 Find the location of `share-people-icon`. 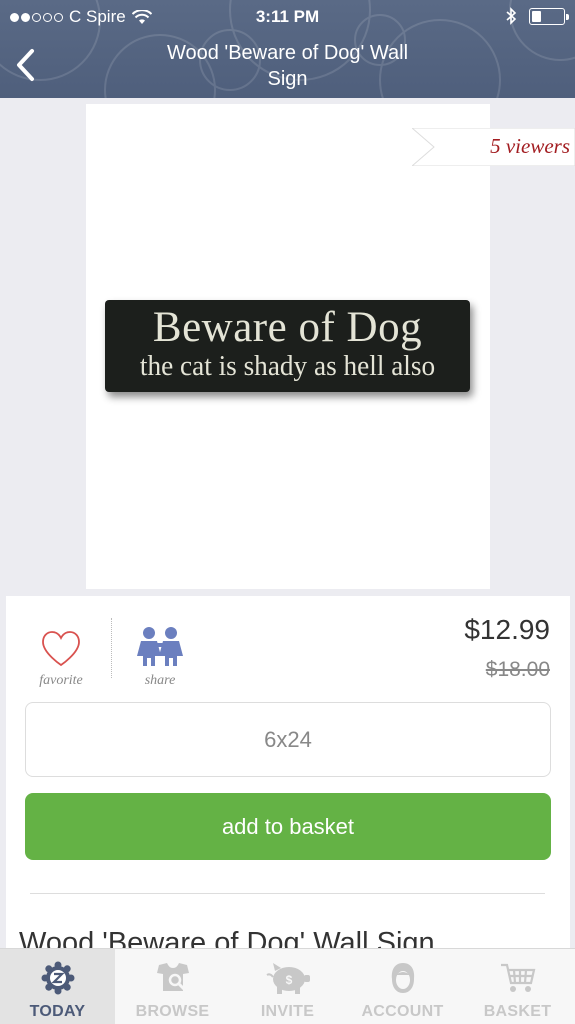

share-people-icon is located at coordinates (160, 646).